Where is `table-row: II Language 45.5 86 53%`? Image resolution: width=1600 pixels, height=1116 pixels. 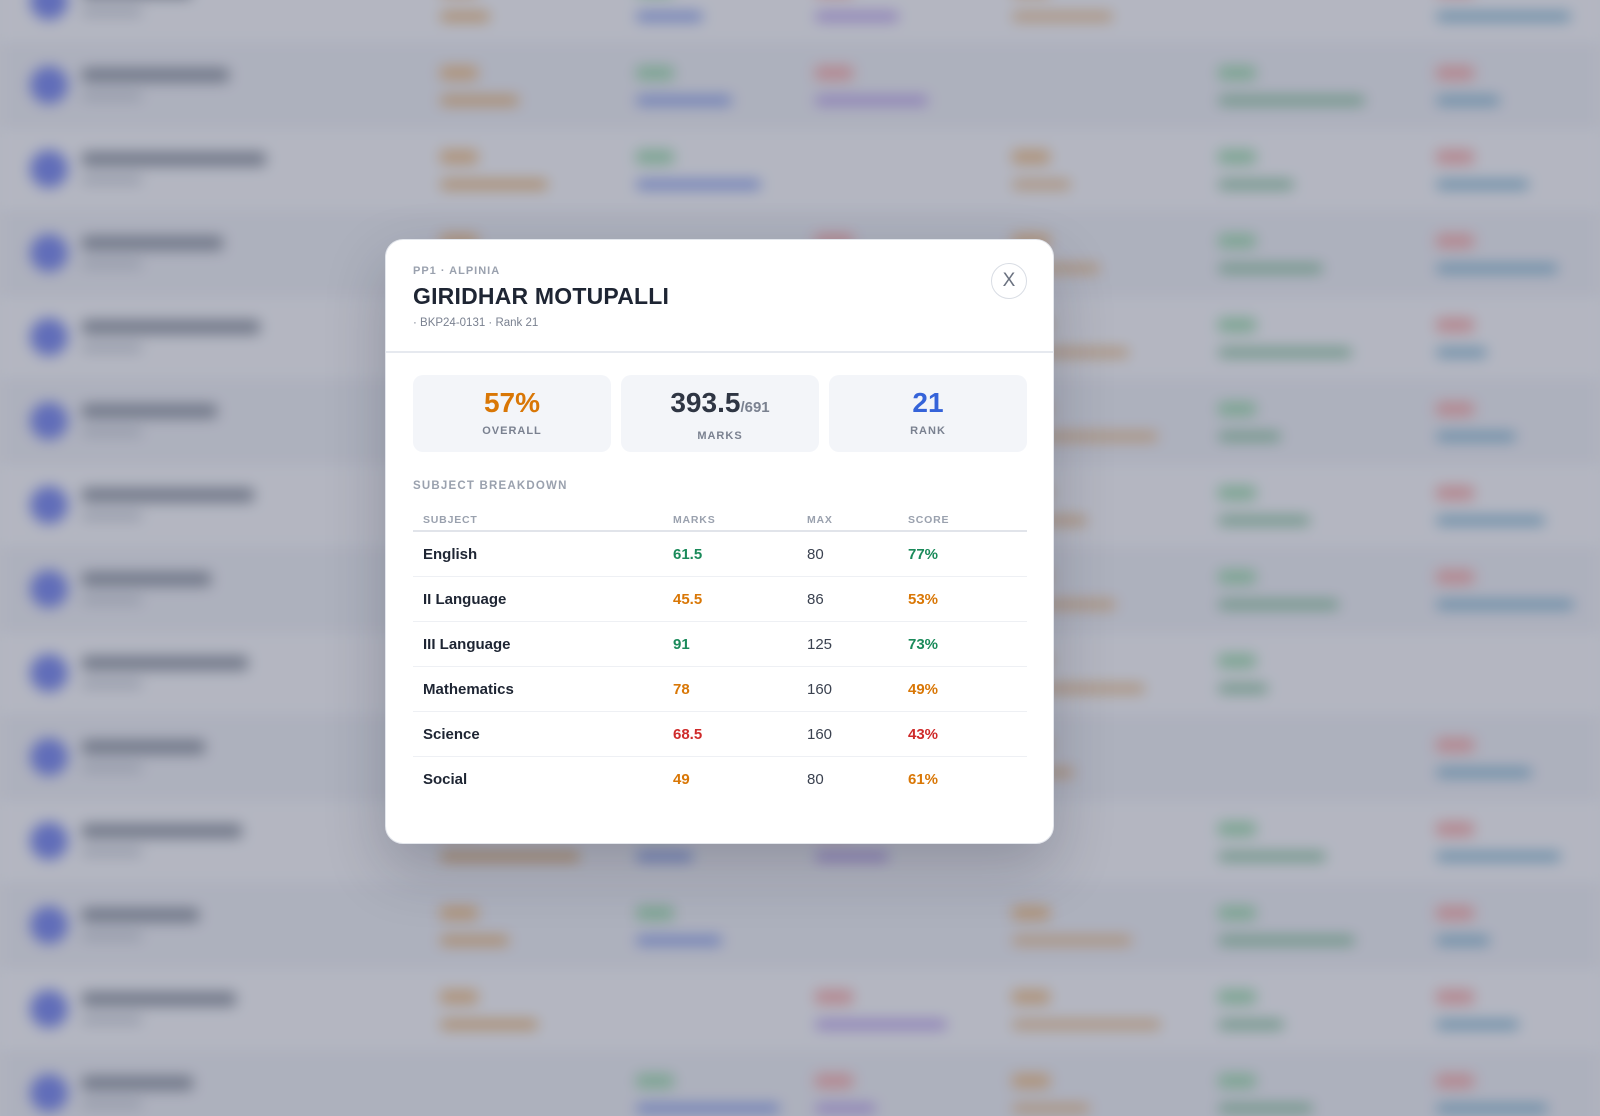 table-row: II Language 45.5 86 53% is located at coordinates (720, 599).